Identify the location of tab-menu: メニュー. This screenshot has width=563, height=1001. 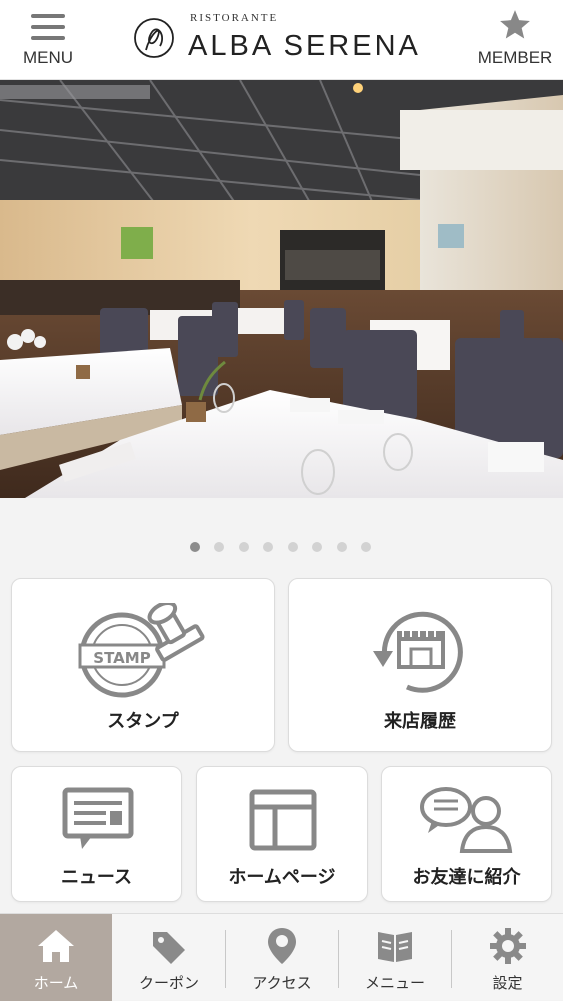
(395, 957).